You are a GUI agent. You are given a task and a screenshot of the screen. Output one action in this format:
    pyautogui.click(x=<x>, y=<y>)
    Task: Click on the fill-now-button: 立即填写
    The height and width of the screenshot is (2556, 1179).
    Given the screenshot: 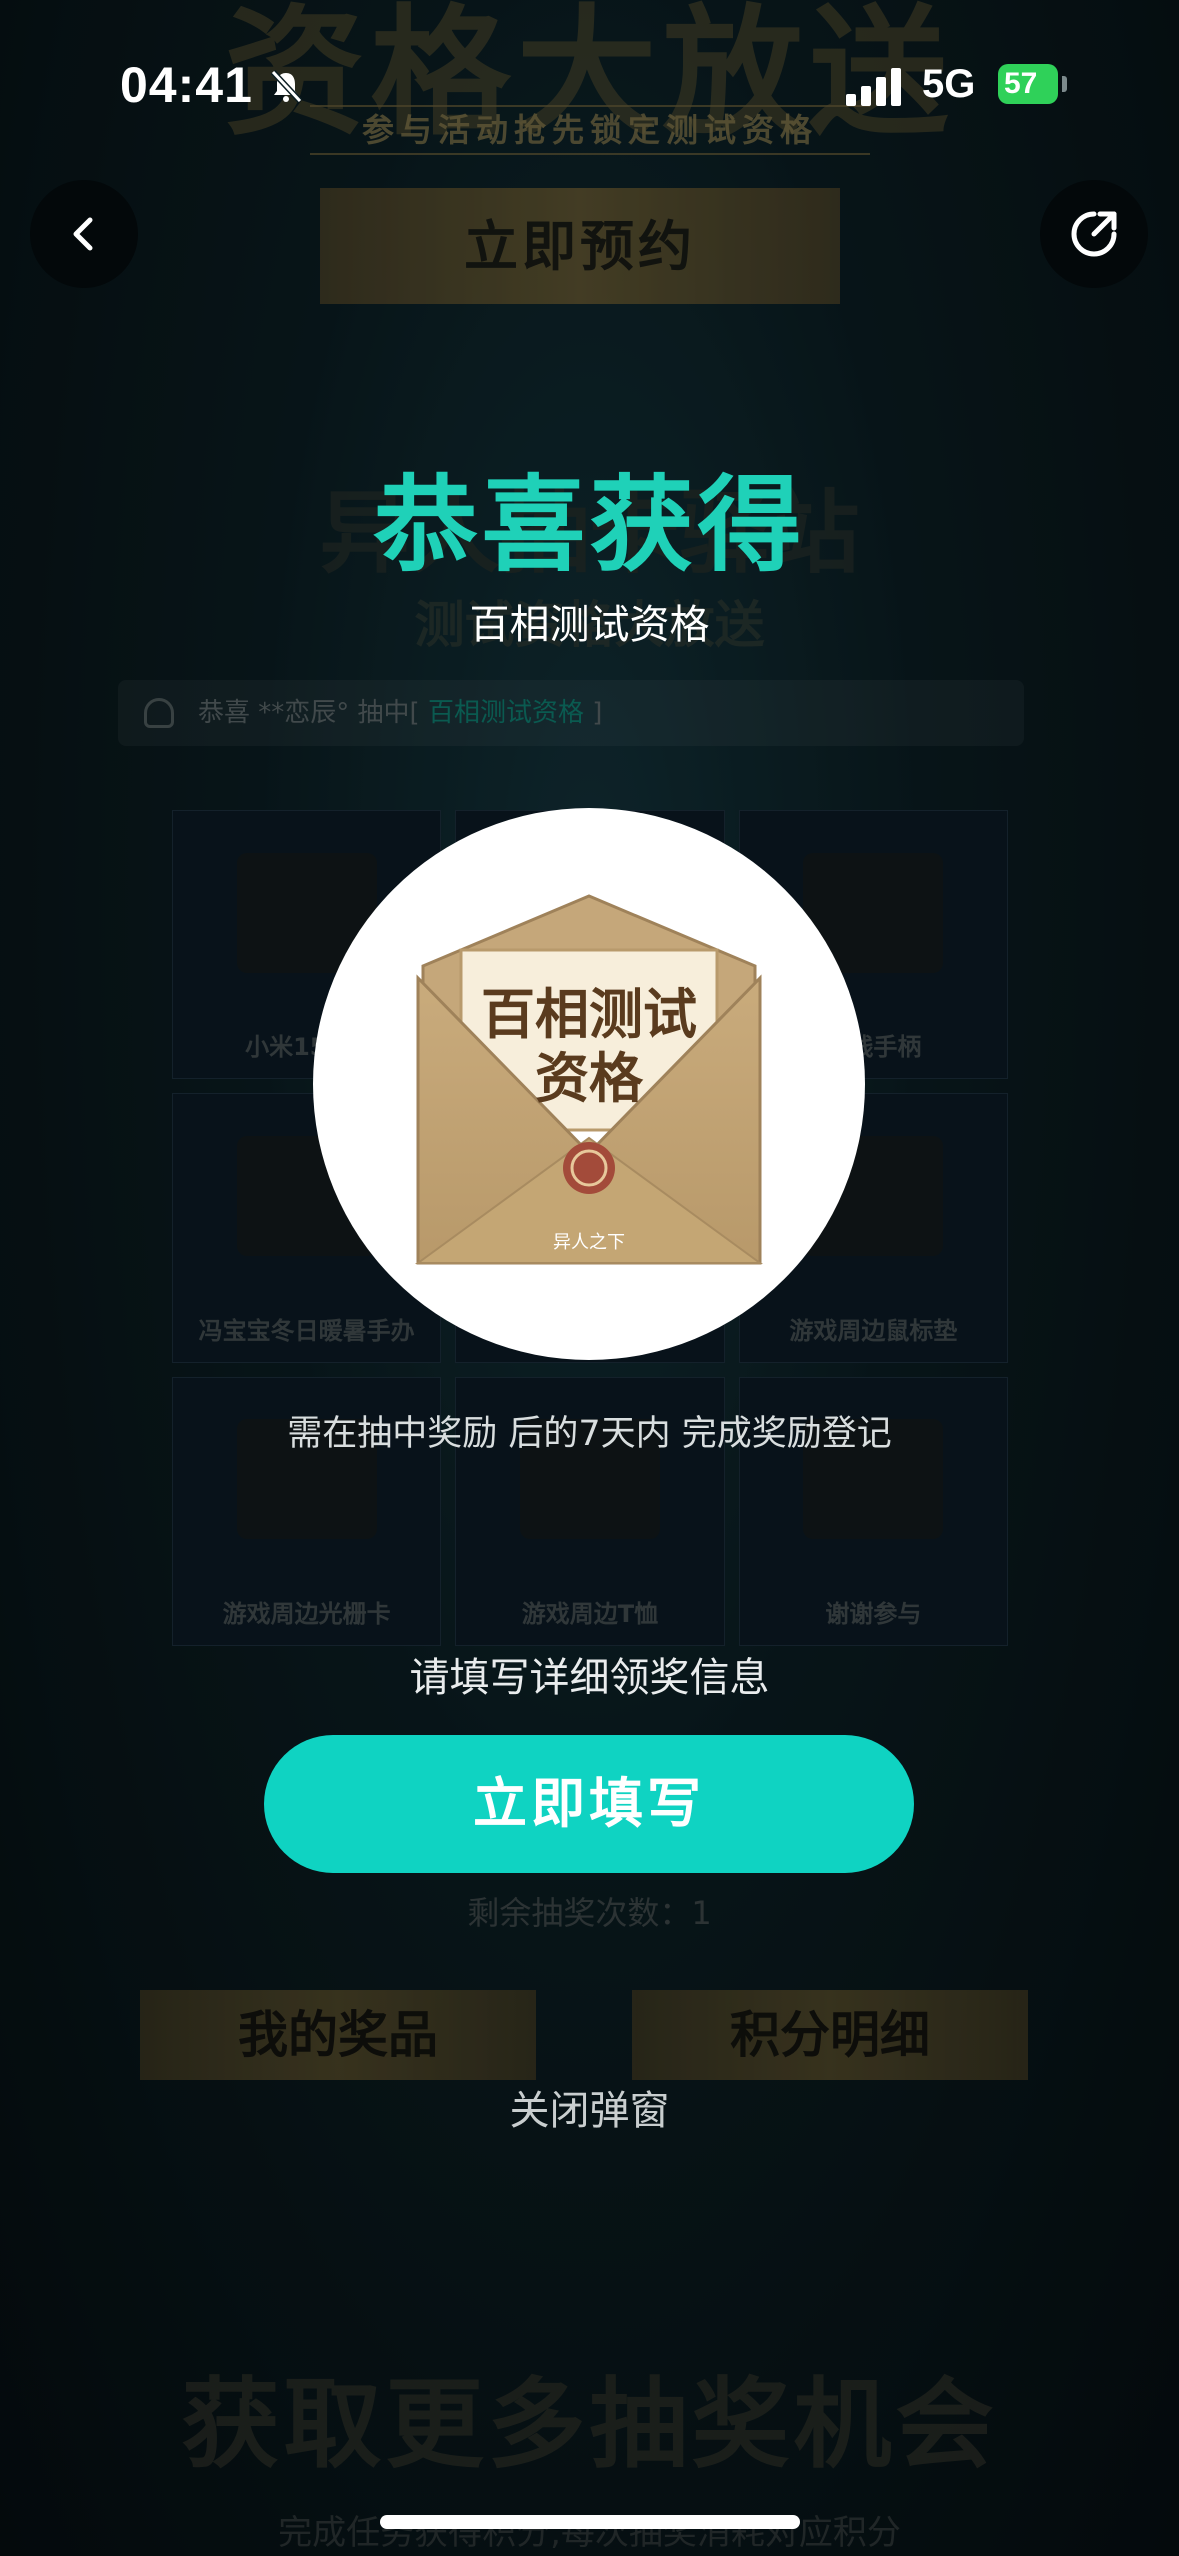 What is the action you would take?
    pyautogui.click(x=589, y=1804)
    